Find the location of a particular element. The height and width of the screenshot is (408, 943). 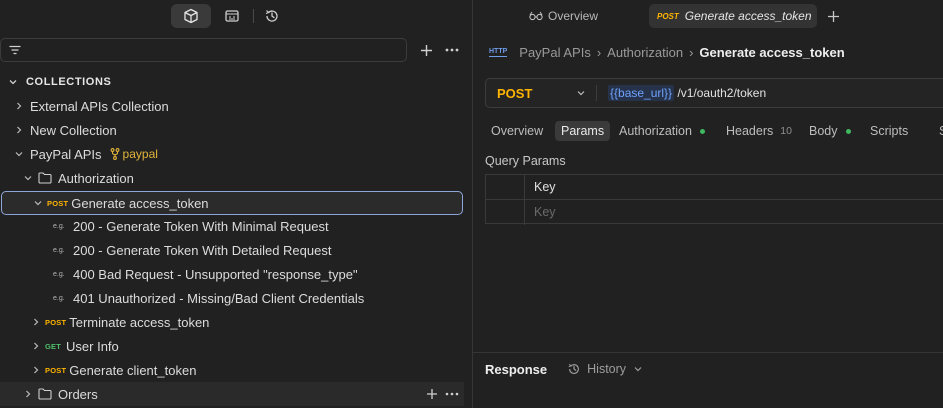

folder-authorization: Authorization is located at coordinates (232, 178).